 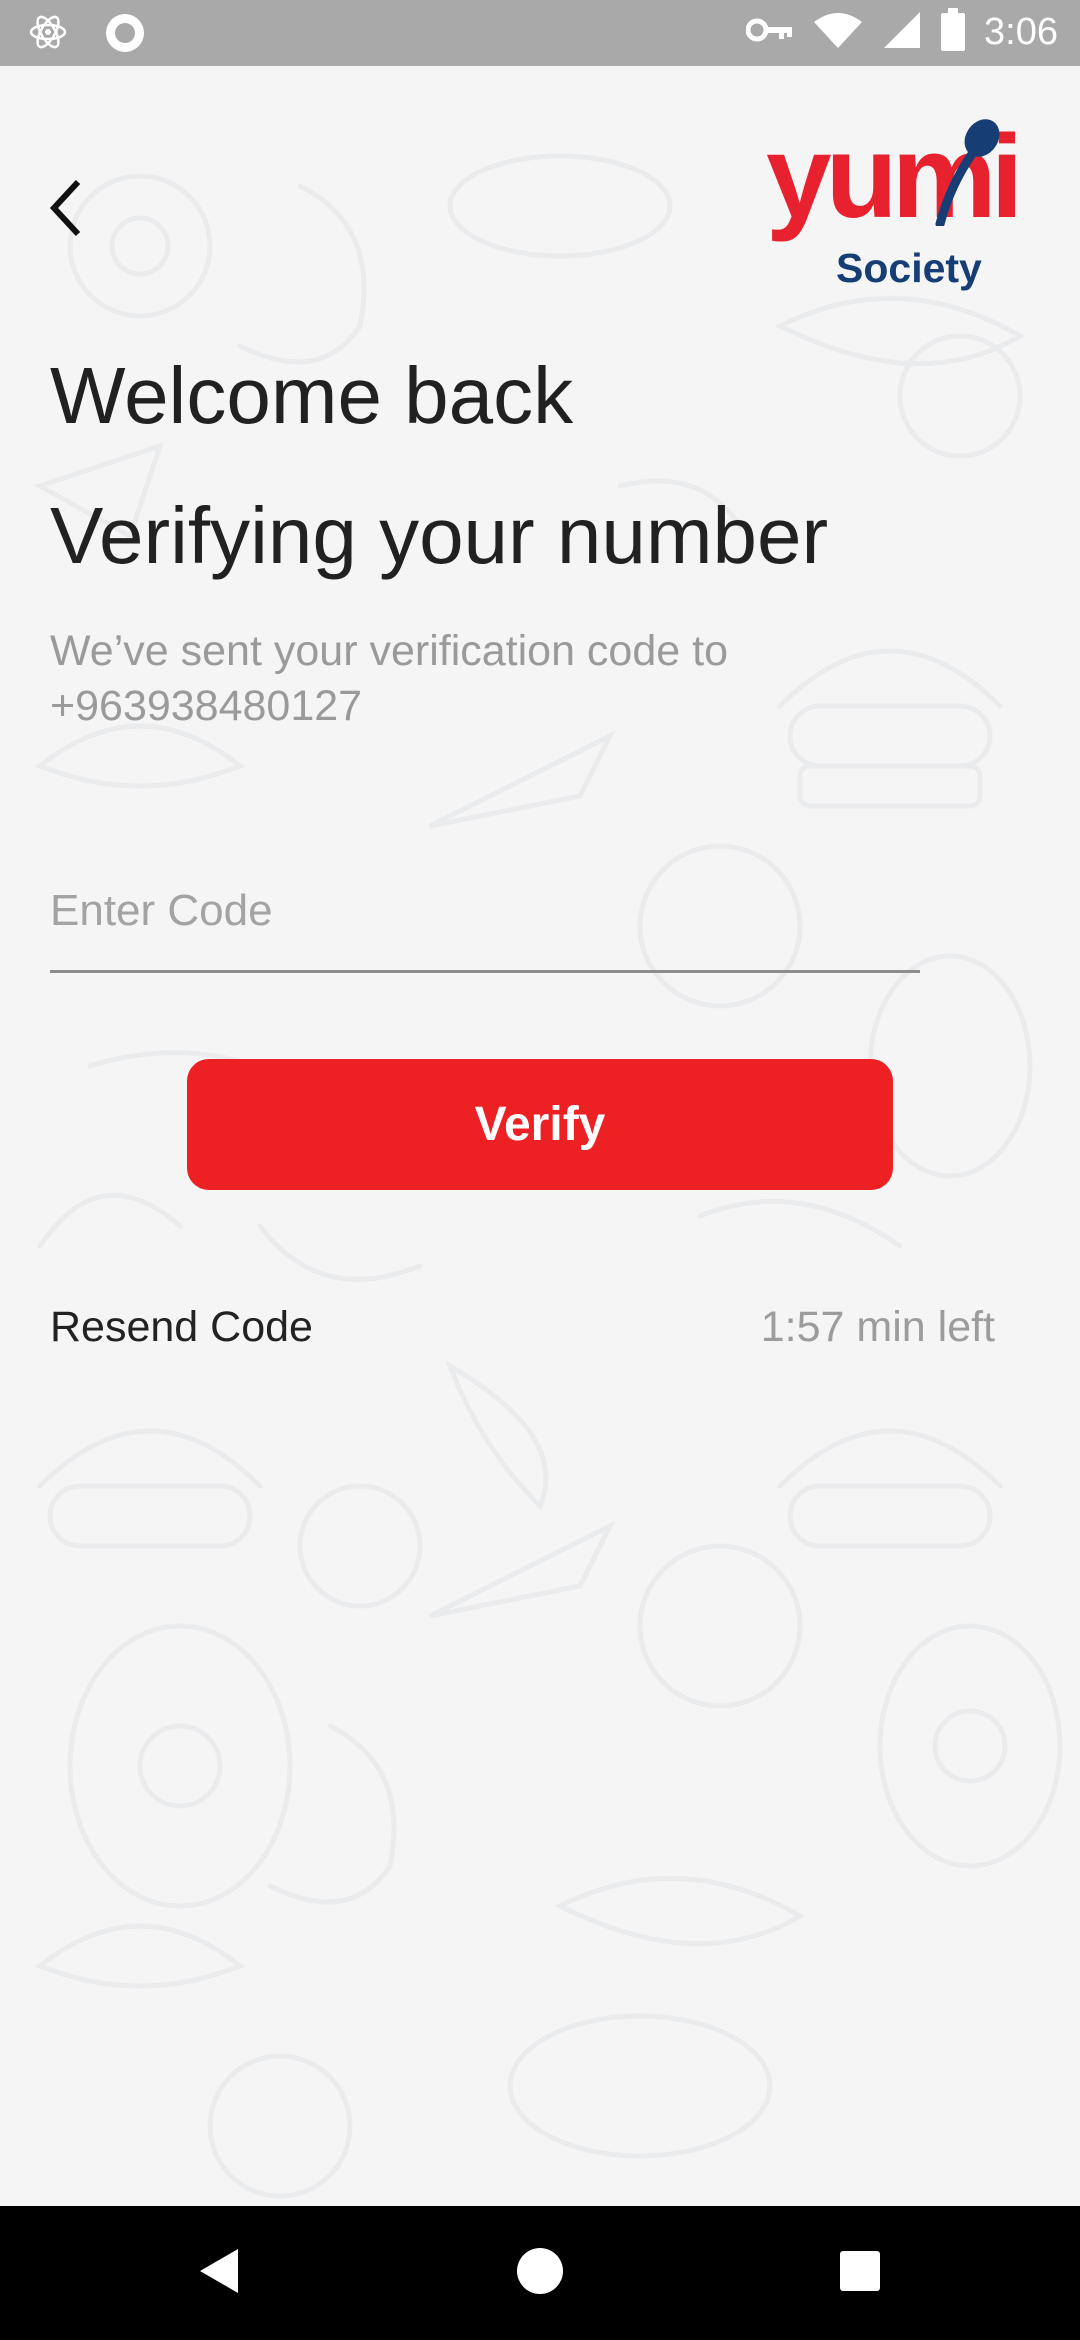 I want to click on home-circle-icon, so click(x=540, y=2273).